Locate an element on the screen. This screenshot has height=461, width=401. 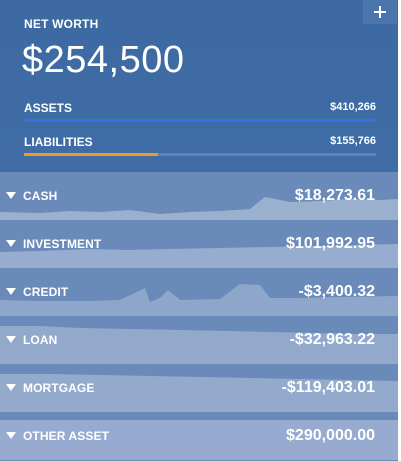
account-name: CREDIT is located at coordinates (46, 292).